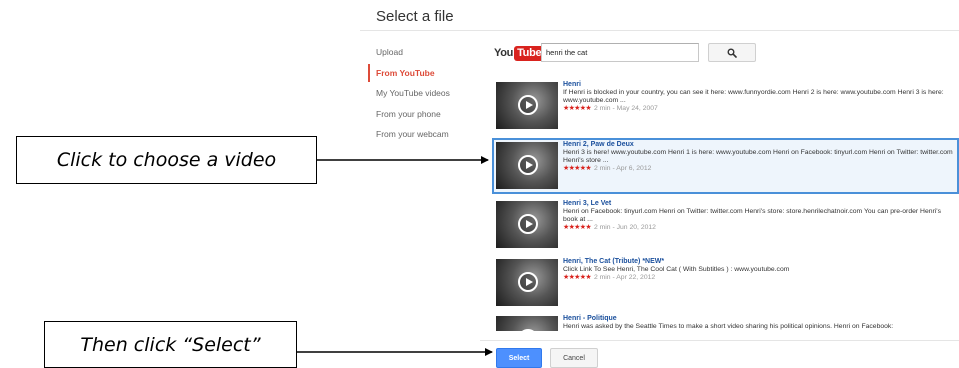  What do you see at coordinates (420, 73) in the screenshot?
I see `nav-item-from-youtube: From YouTube` at bounding box center [420, 73].